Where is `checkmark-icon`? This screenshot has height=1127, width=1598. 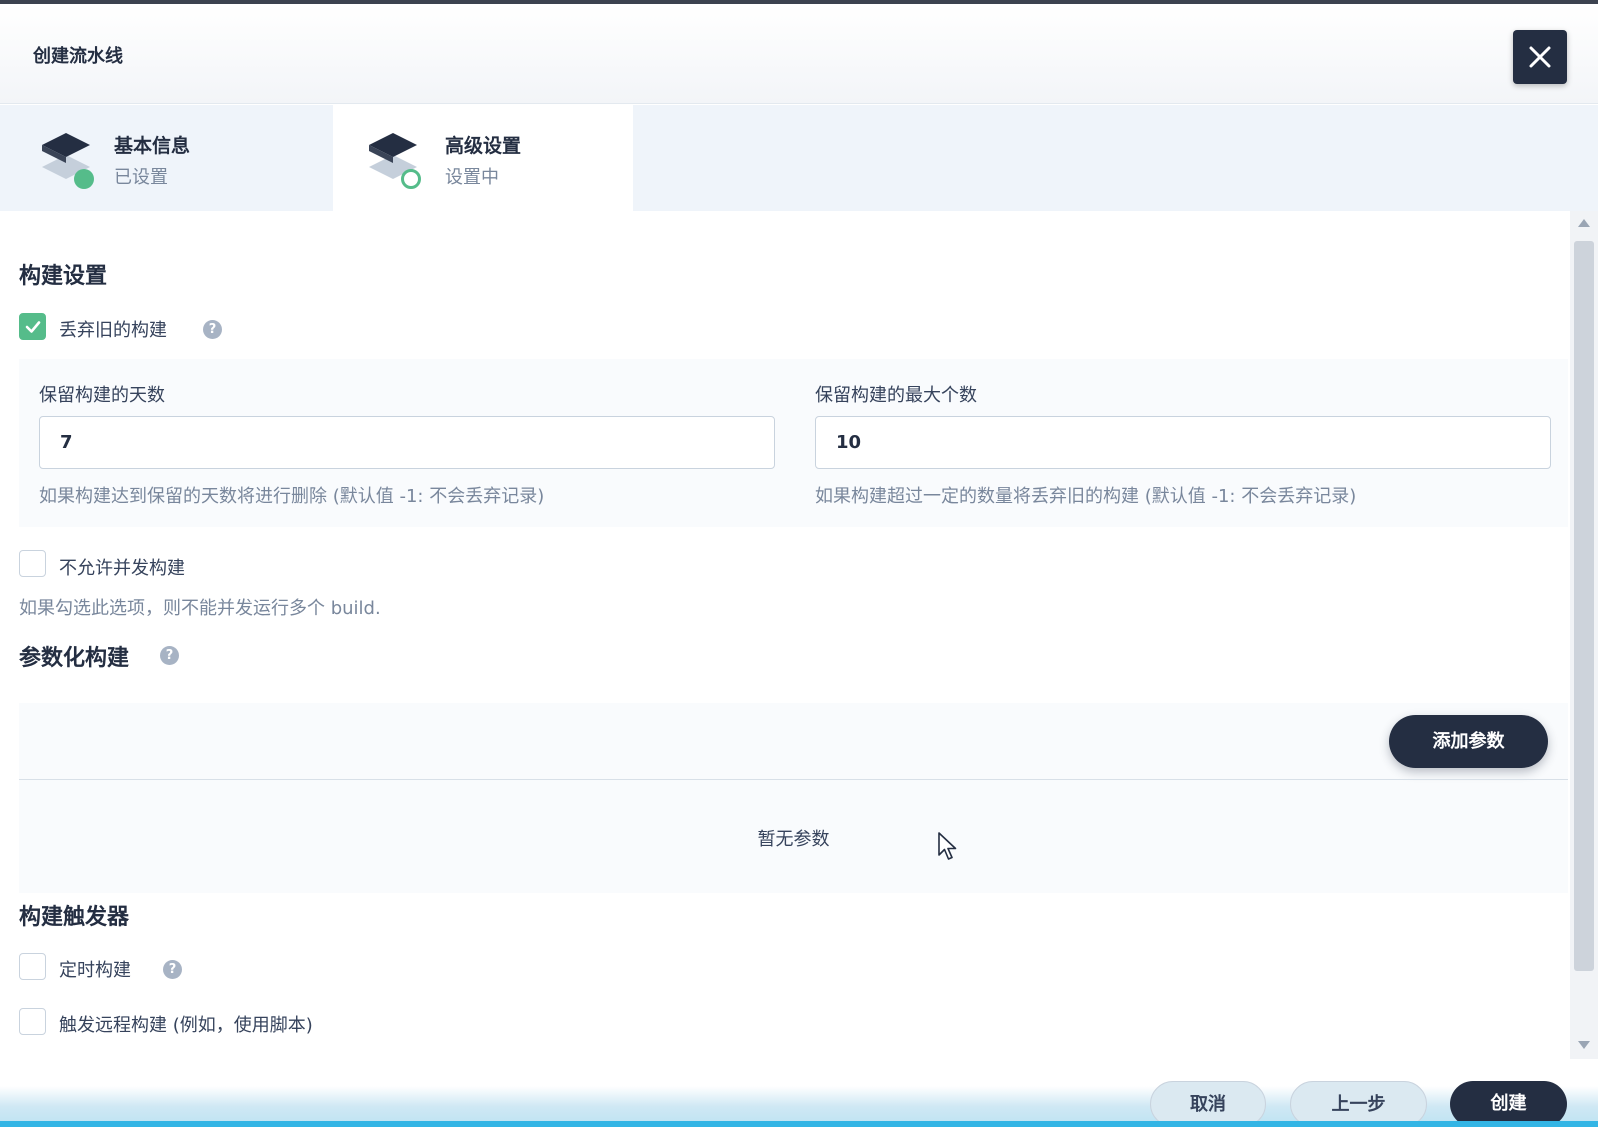
checkmark-icon is located at coordinates (32, 326).